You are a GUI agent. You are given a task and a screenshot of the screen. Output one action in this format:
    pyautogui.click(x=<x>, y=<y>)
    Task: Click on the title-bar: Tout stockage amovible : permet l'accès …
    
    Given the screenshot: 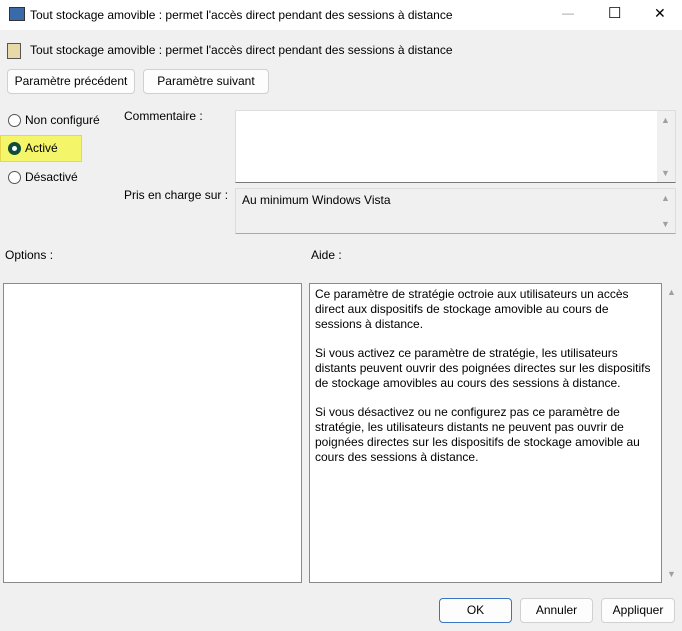 What is the action you would take?
    pyautogui.click(x=341, y=15)
    